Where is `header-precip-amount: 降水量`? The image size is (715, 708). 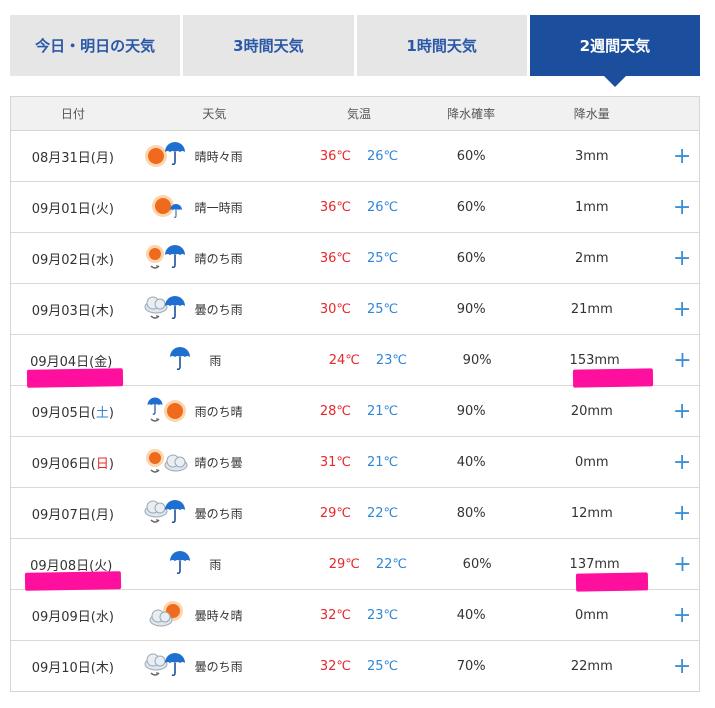 header-precip-amount: 降水量 is located at coordinates (591, 114).